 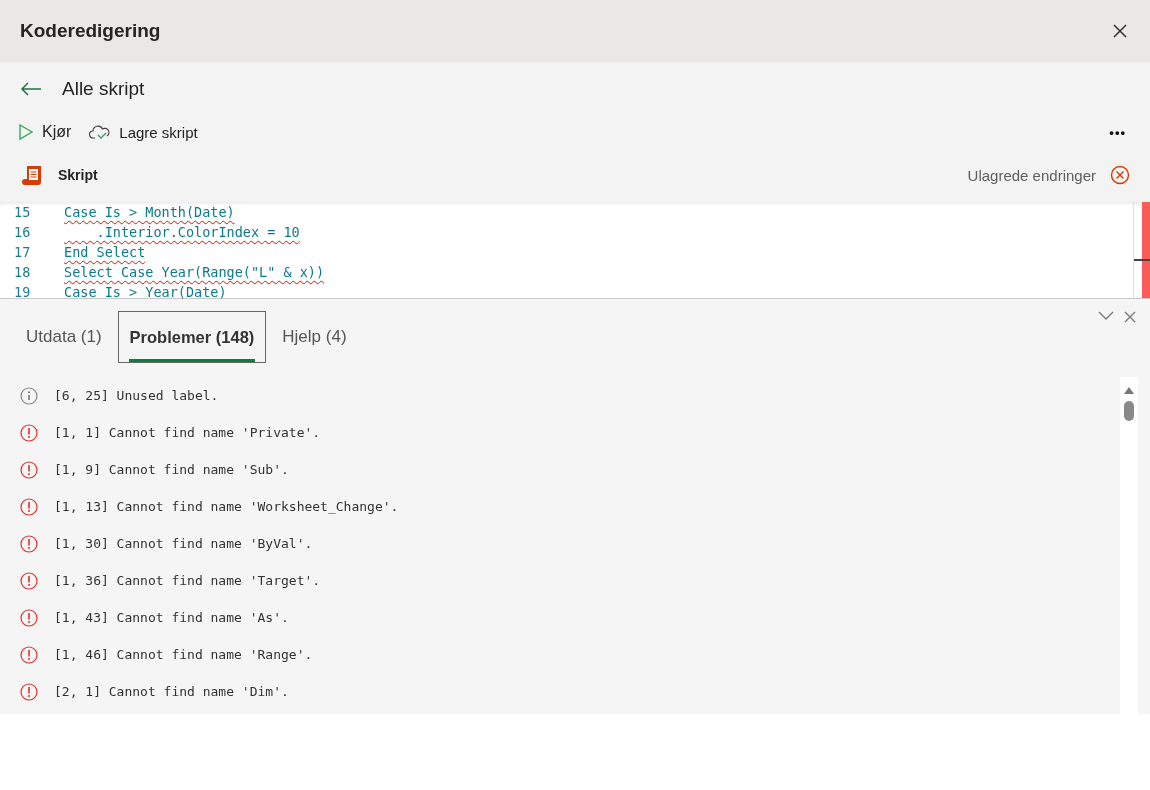 What do you see at coordinates (29, 395) in the screenshot?
I see `info-icon` at bounding box center [29, 395].